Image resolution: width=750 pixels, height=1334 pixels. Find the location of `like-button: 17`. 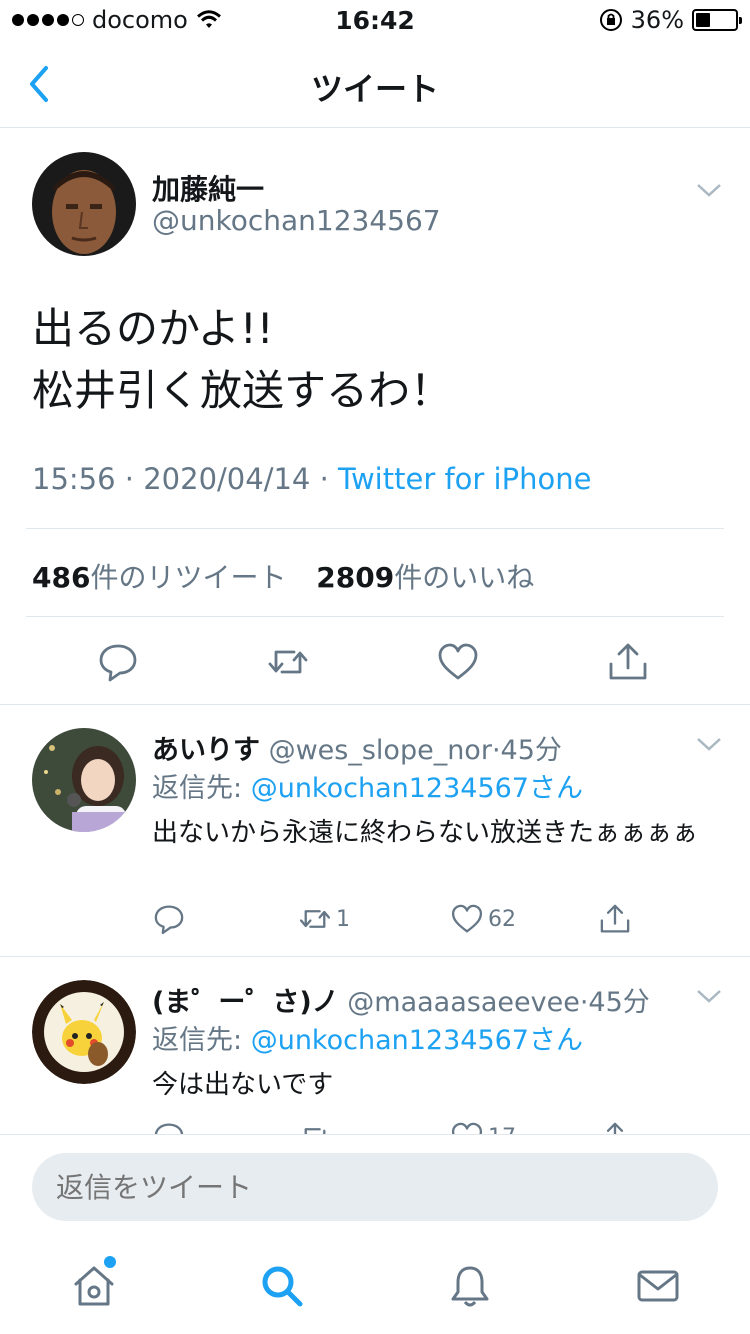

like-button: 17 is located at coordinates (483, 1127).